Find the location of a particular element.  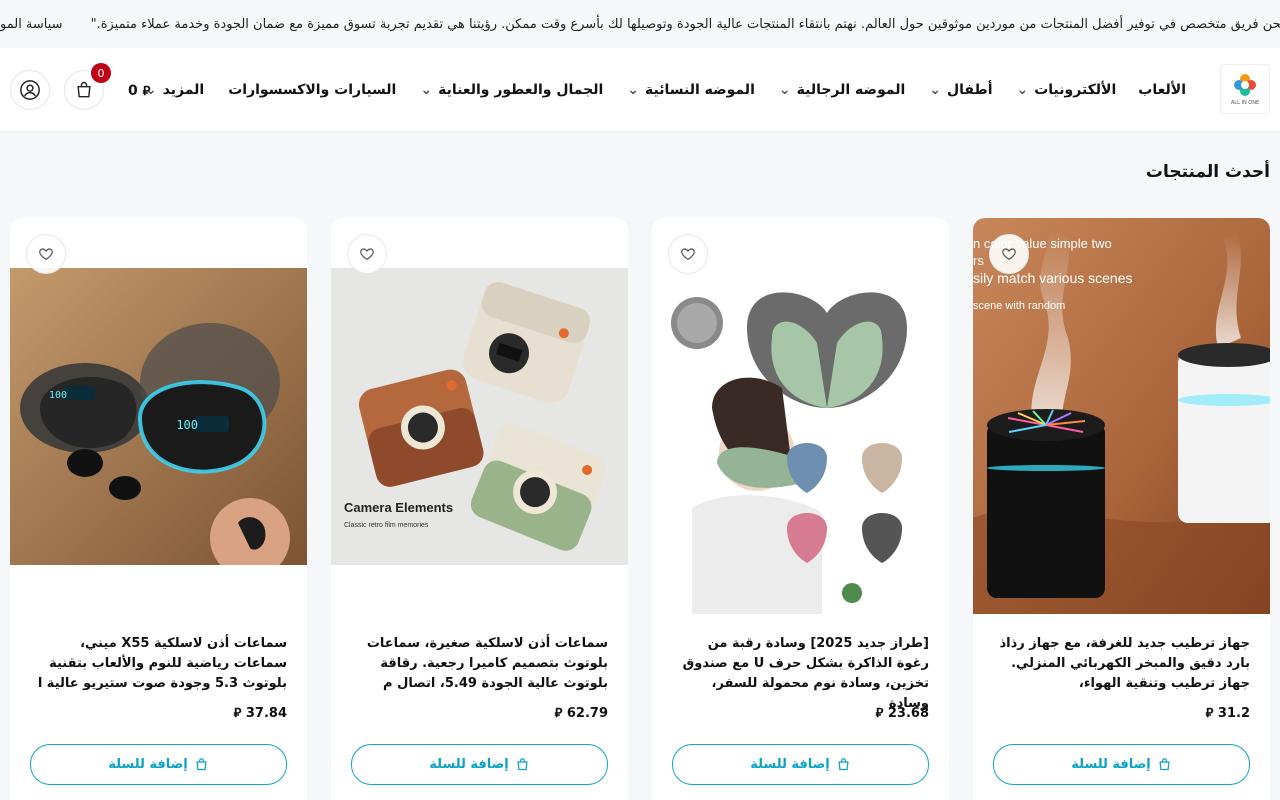

product-price: 37.84 ⃁ is located at coordinates (260, 712).